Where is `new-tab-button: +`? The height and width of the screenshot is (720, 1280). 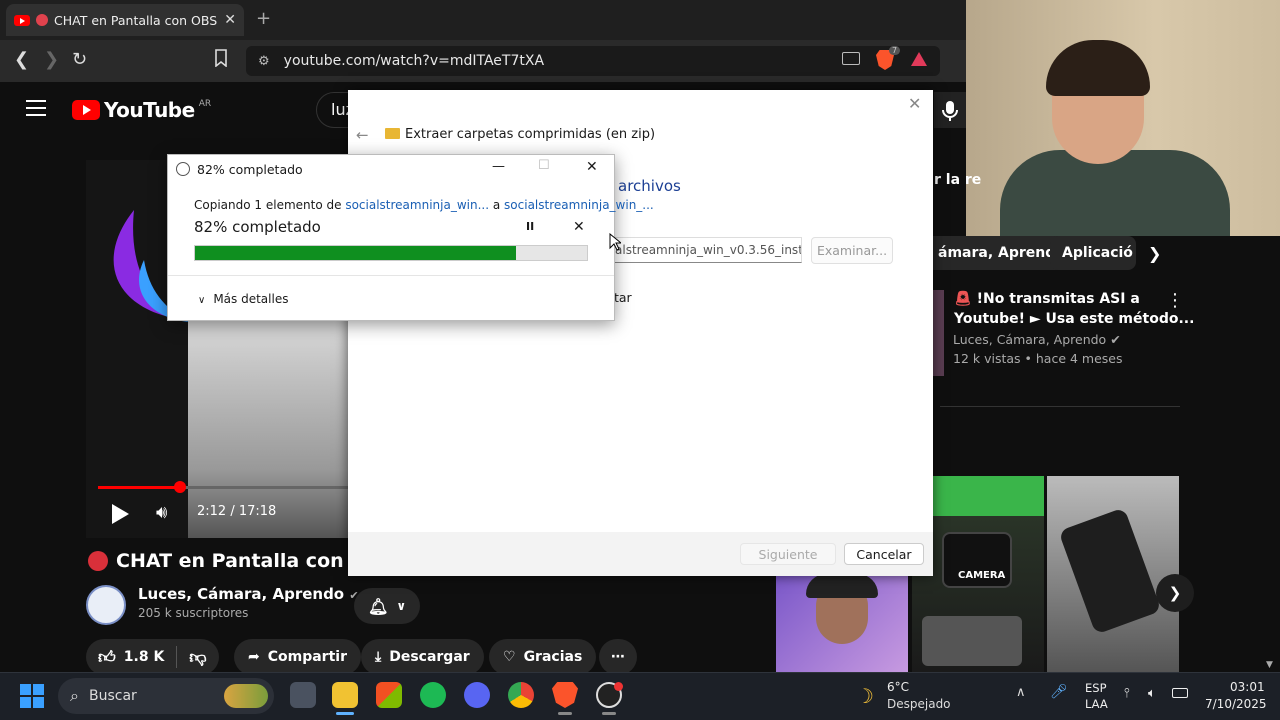 new-tab-button: + is located at coordinates (263, 18).